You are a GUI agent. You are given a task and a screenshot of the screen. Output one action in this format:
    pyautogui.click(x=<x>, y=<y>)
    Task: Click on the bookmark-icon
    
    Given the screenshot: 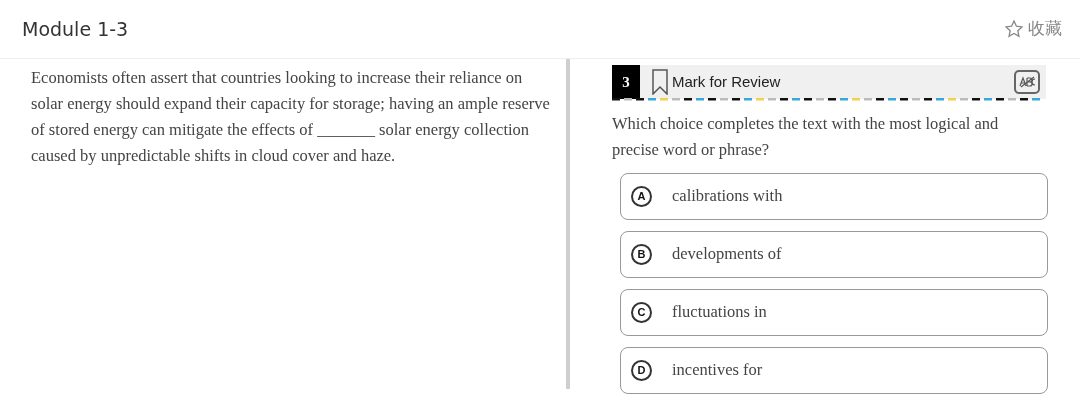 What is the action you would take?
    pyautogui.click(x=660, y=82)
    